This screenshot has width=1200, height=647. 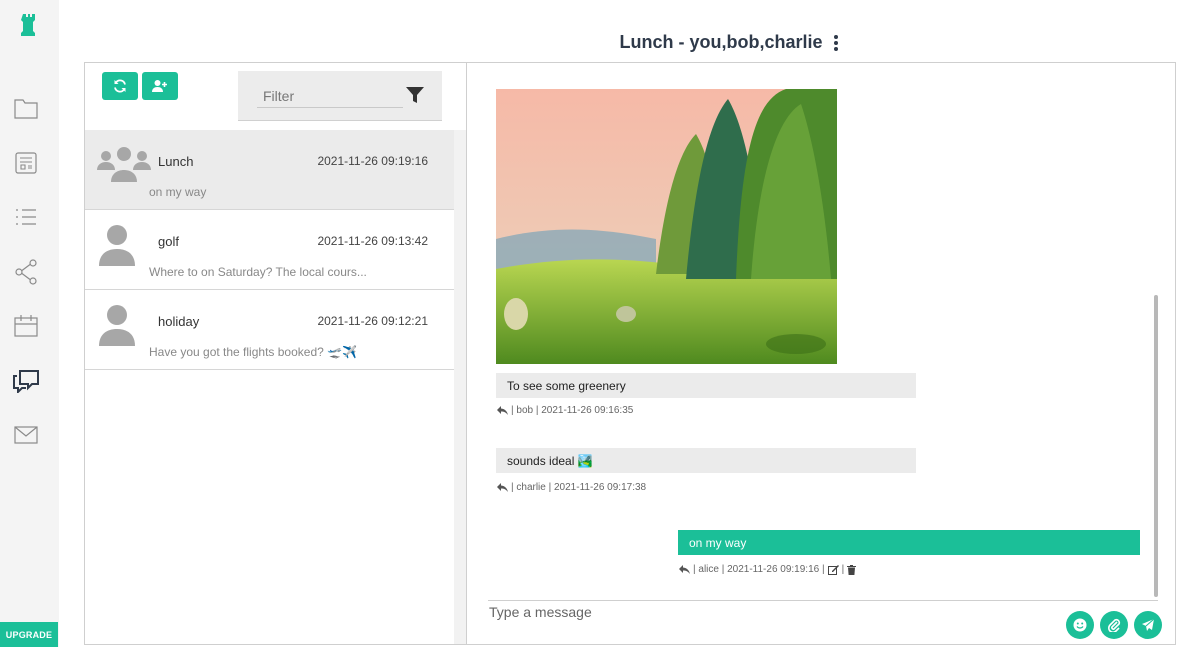 I want to click on filter-box, so click(x=340, y=96).